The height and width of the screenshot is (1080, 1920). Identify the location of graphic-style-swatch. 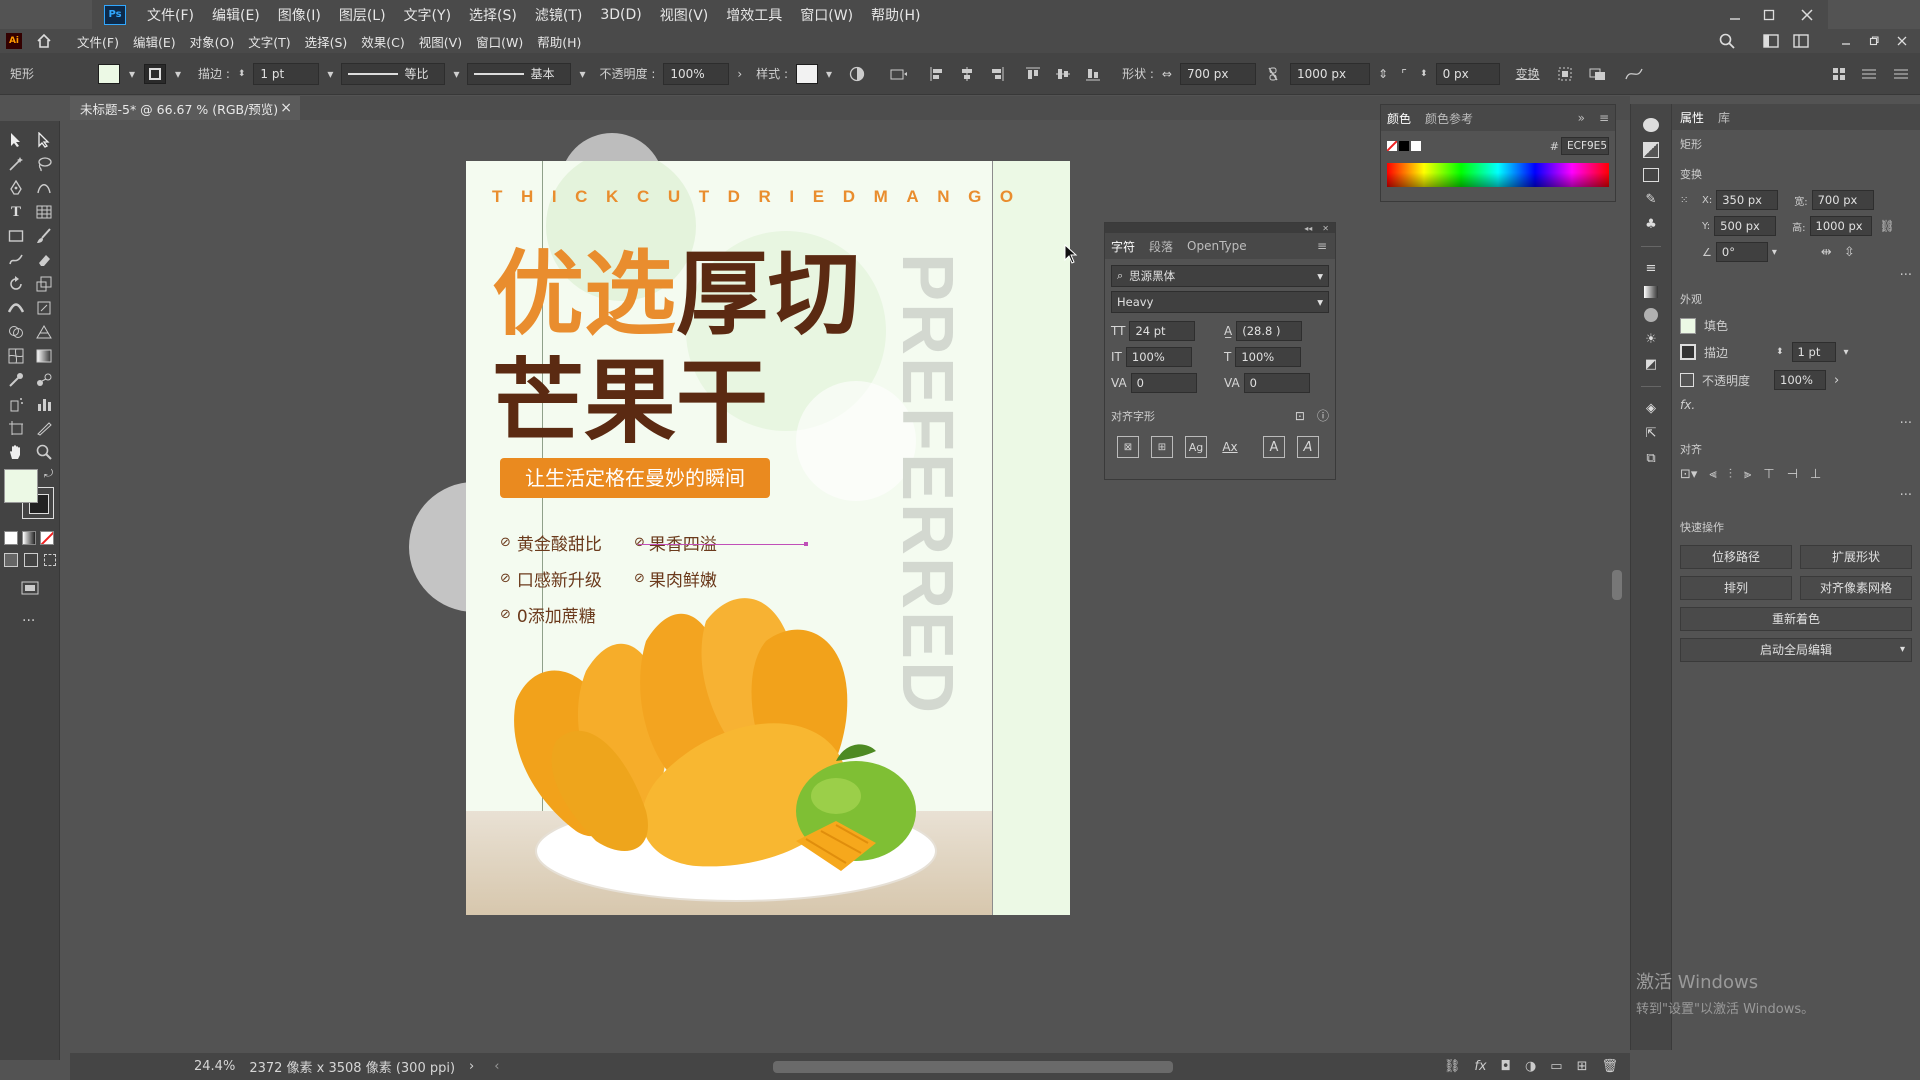
(807, 73).